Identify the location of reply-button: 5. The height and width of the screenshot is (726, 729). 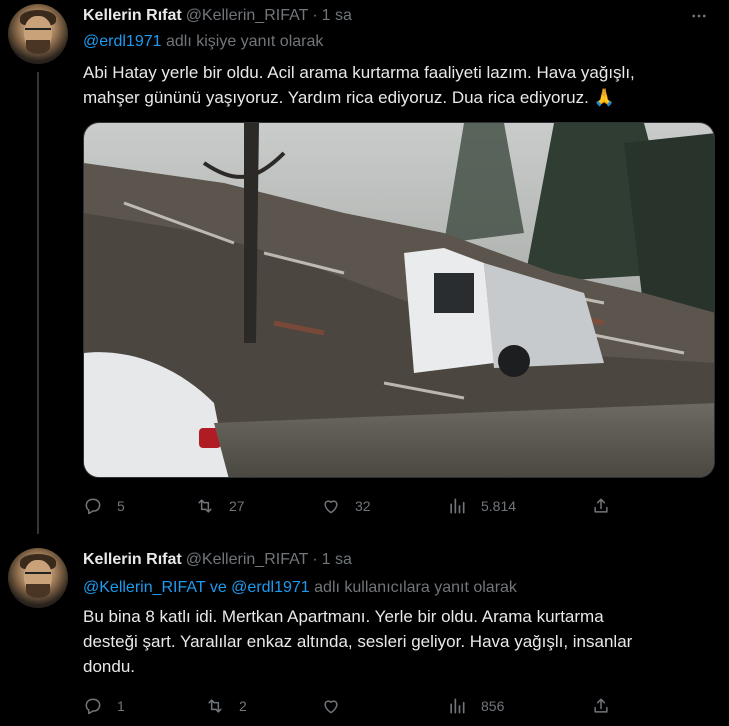
(104, 506).